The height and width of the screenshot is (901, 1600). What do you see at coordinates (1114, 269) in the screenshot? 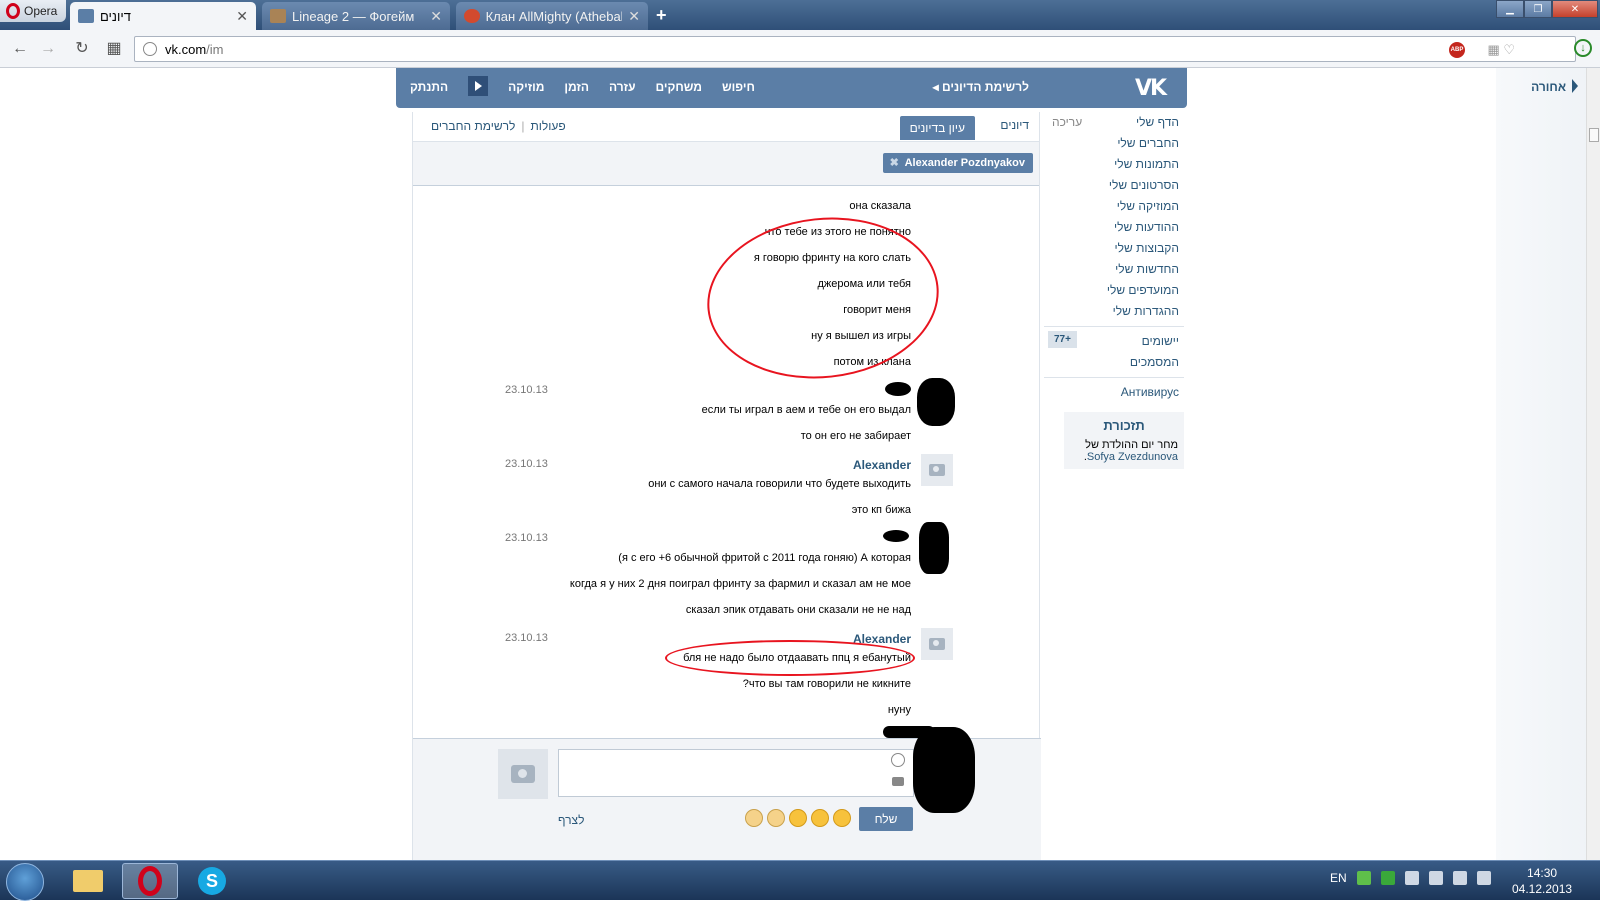
I see `sidebar-item-news: החדשות שלי` at bounding box center [1114, 269].